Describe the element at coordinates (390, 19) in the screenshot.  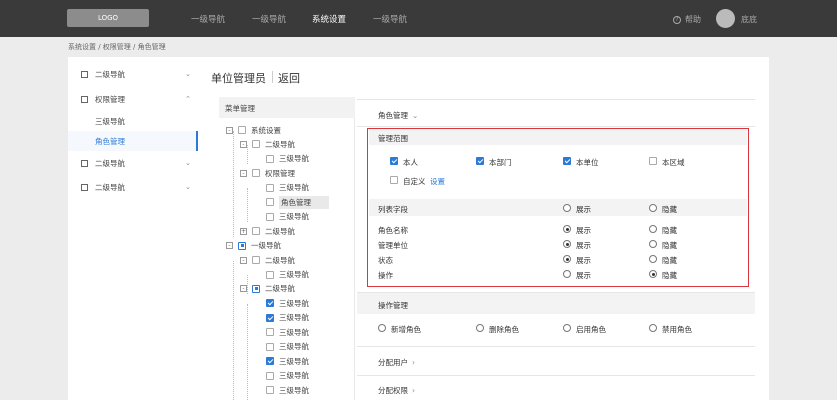
I see `nav-item-4: 一级导航` at that location.